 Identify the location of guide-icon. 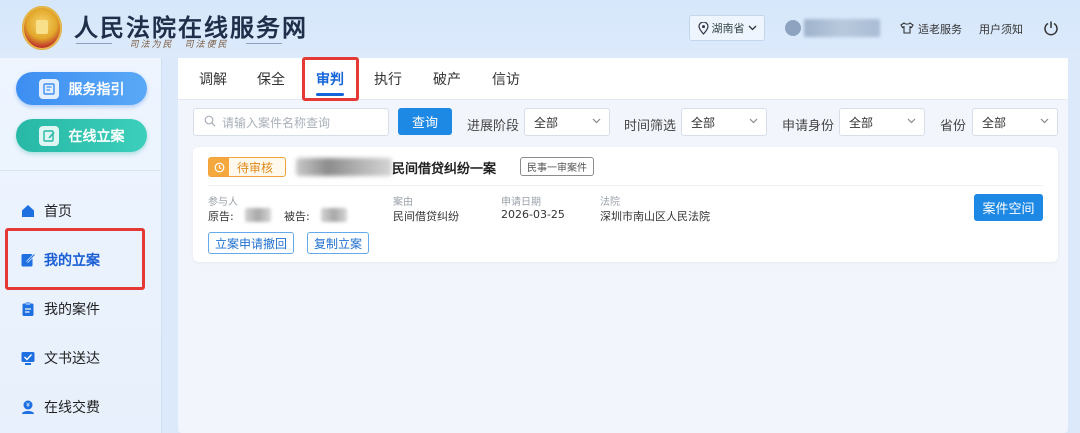
(48, 88).